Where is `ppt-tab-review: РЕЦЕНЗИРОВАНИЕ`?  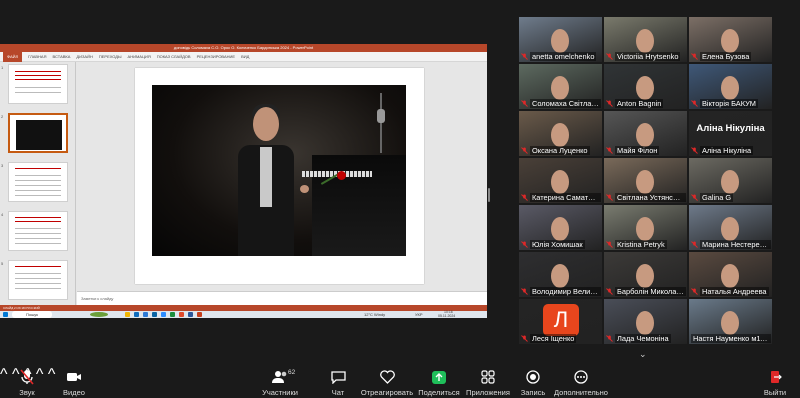
ppt-tab-review: РЕЦЕНЗИРОВАНИЕ is located at coordinates (216, 56).